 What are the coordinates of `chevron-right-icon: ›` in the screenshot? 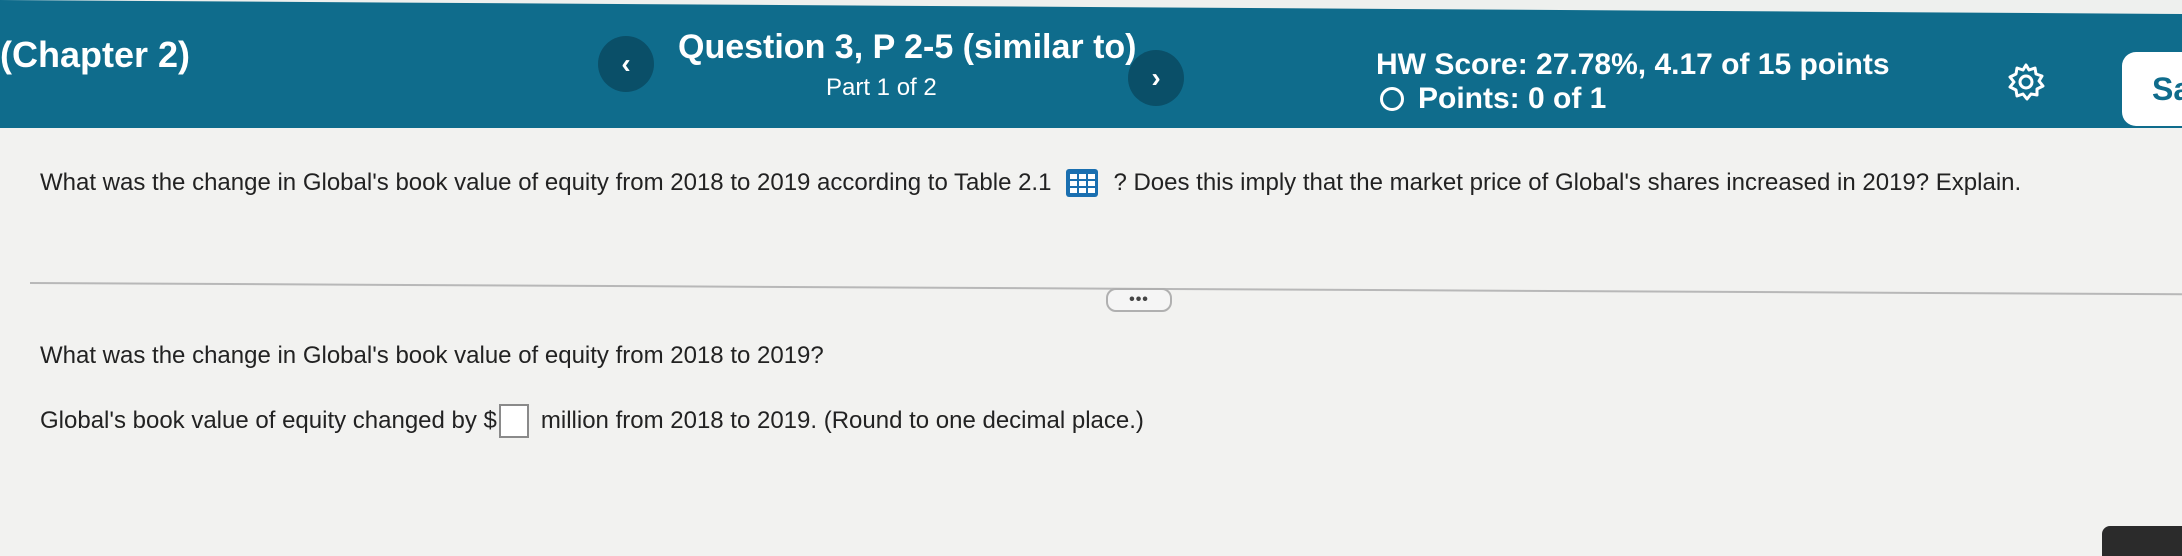 It's located at (1156, 77).